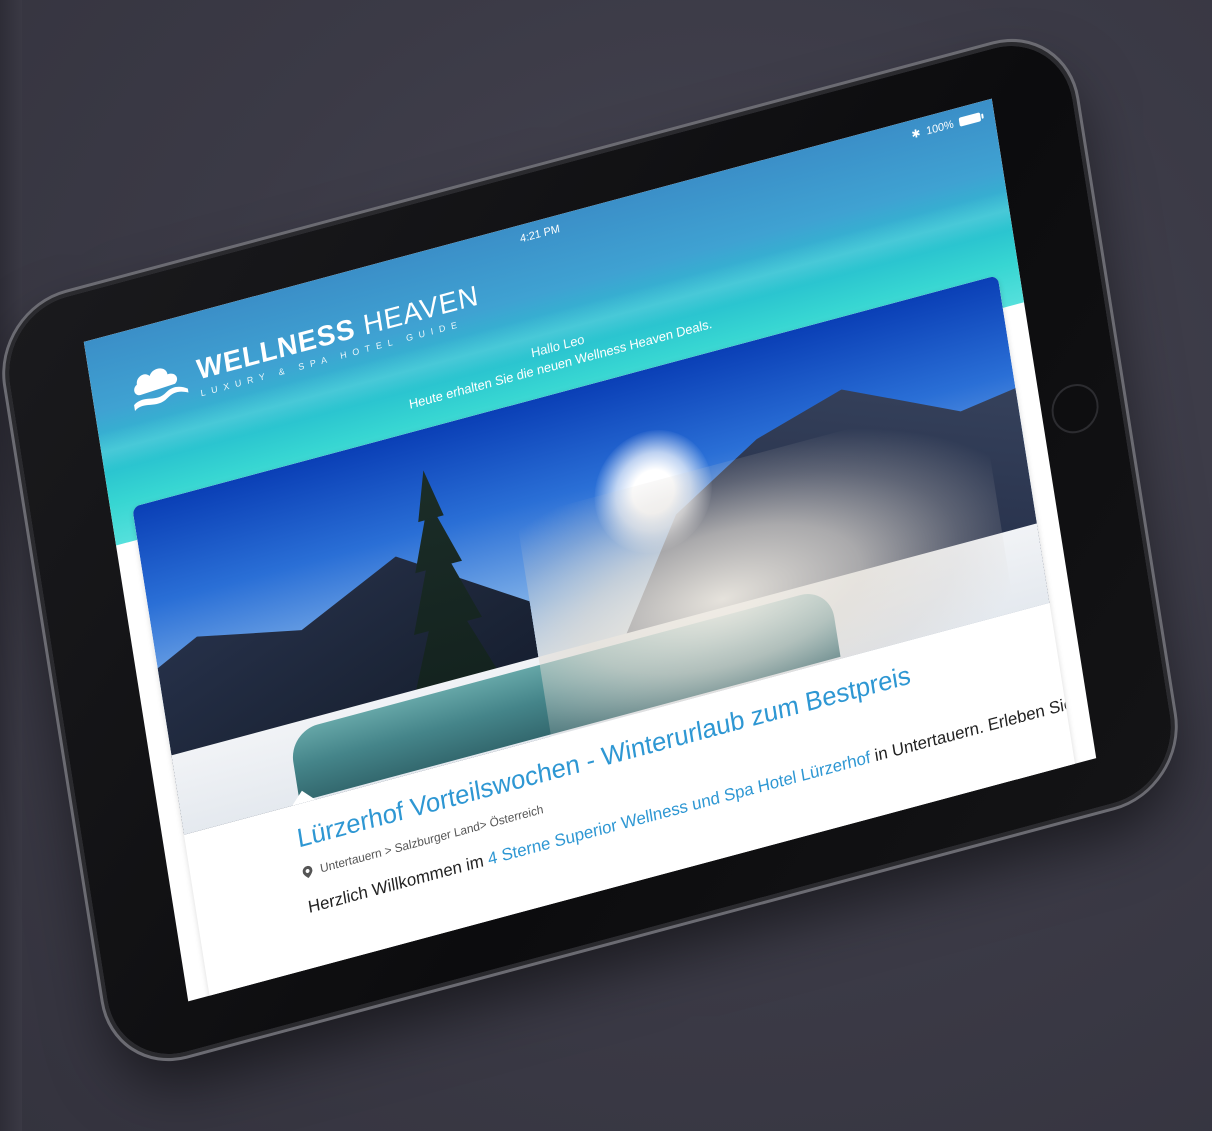 This screenshot has height=1131, width=1212. What do you see at coordinates (307, 871) in the screenshot?
I see `map-pin-icon` at bounding box center [307, 871].